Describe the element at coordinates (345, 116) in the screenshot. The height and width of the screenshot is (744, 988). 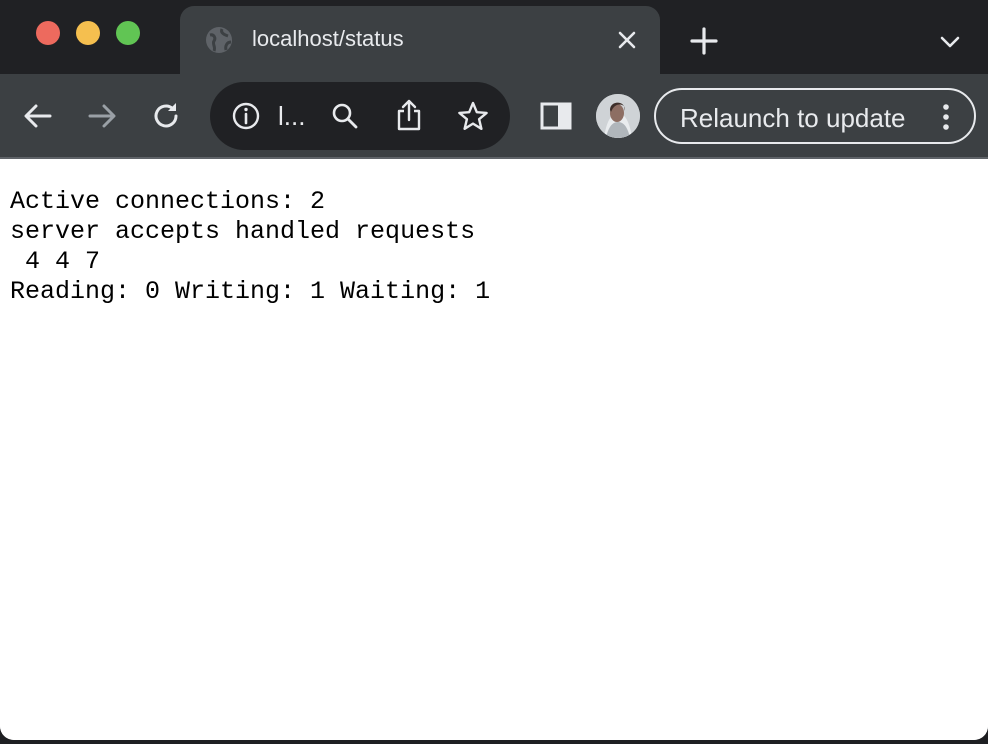
I see `search-icon` at that location.